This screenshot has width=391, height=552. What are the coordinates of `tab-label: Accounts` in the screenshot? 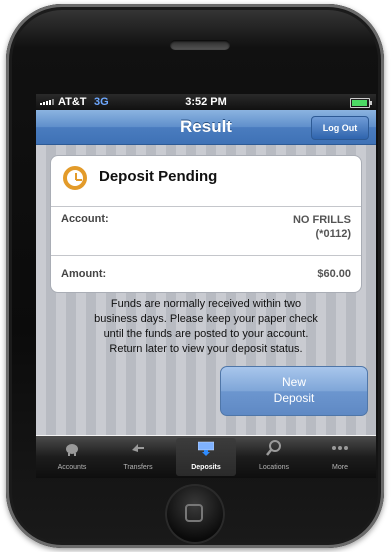 It's located at (72, 467).